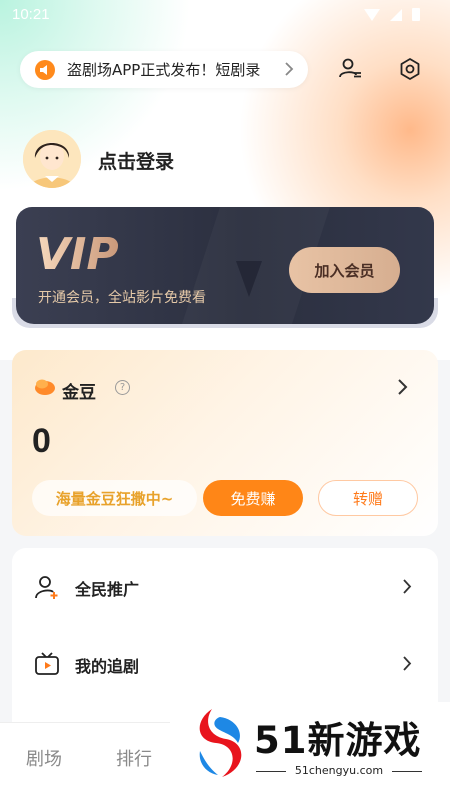 The image size is (450, 800). I want to click on announcement-bar: 盗剧场APP正式发布！短剧录, so click(164, 69).